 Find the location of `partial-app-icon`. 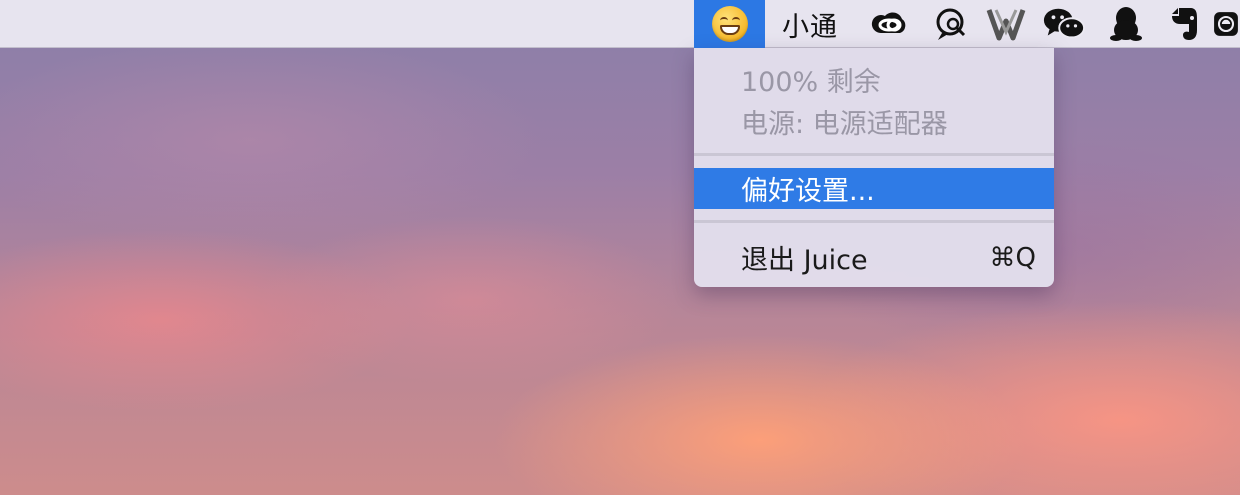

partial-app-icon is located at coordinates (1226, 24).